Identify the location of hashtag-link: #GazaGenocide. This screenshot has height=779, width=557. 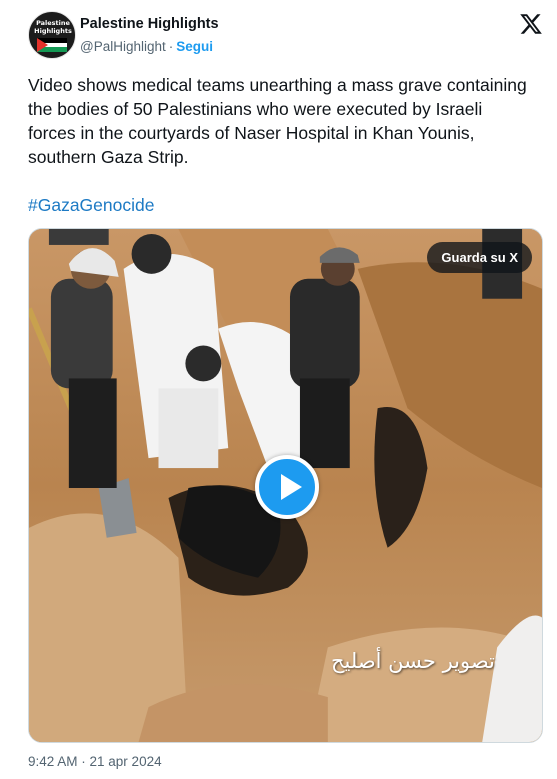
(91, 205).